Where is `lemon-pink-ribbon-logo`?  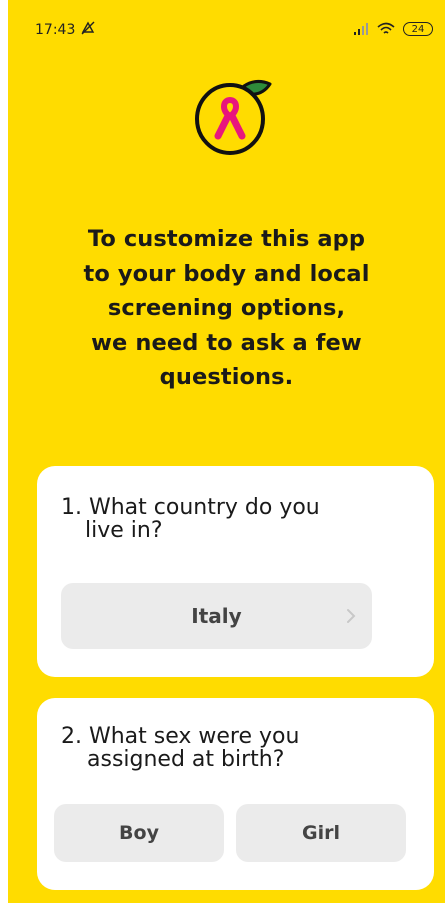 lemon-pink-ribbon-logo is located at coordinates (233, 117).